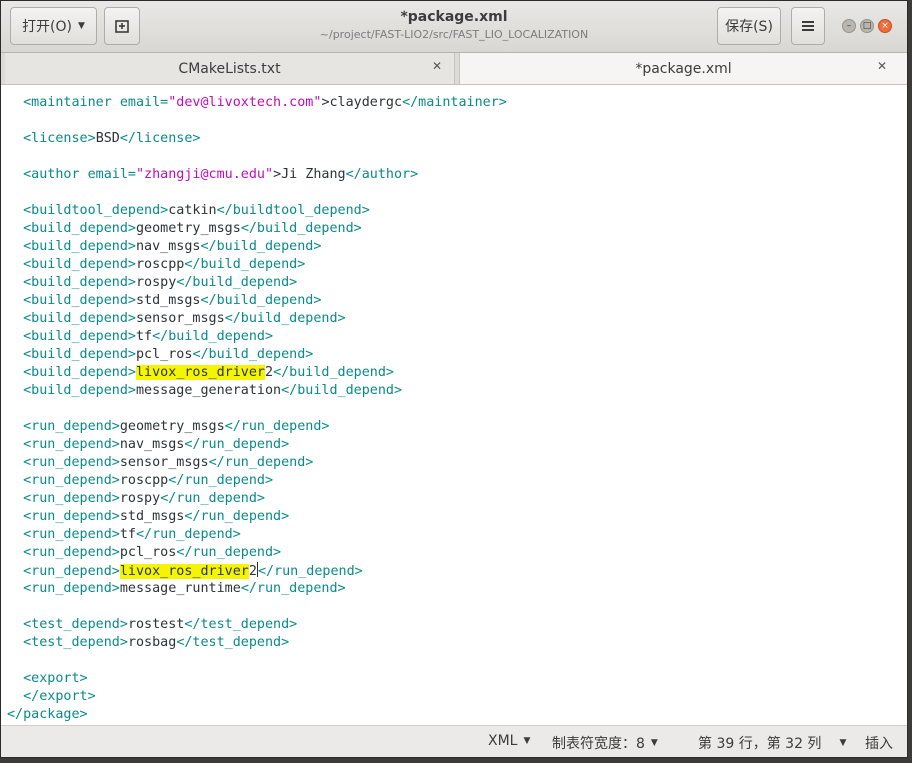 The height and width of the screenshot is (763, 912). I want to click on tab-width-selector: 制表符宽度：8 ▼, so click(605, 743).